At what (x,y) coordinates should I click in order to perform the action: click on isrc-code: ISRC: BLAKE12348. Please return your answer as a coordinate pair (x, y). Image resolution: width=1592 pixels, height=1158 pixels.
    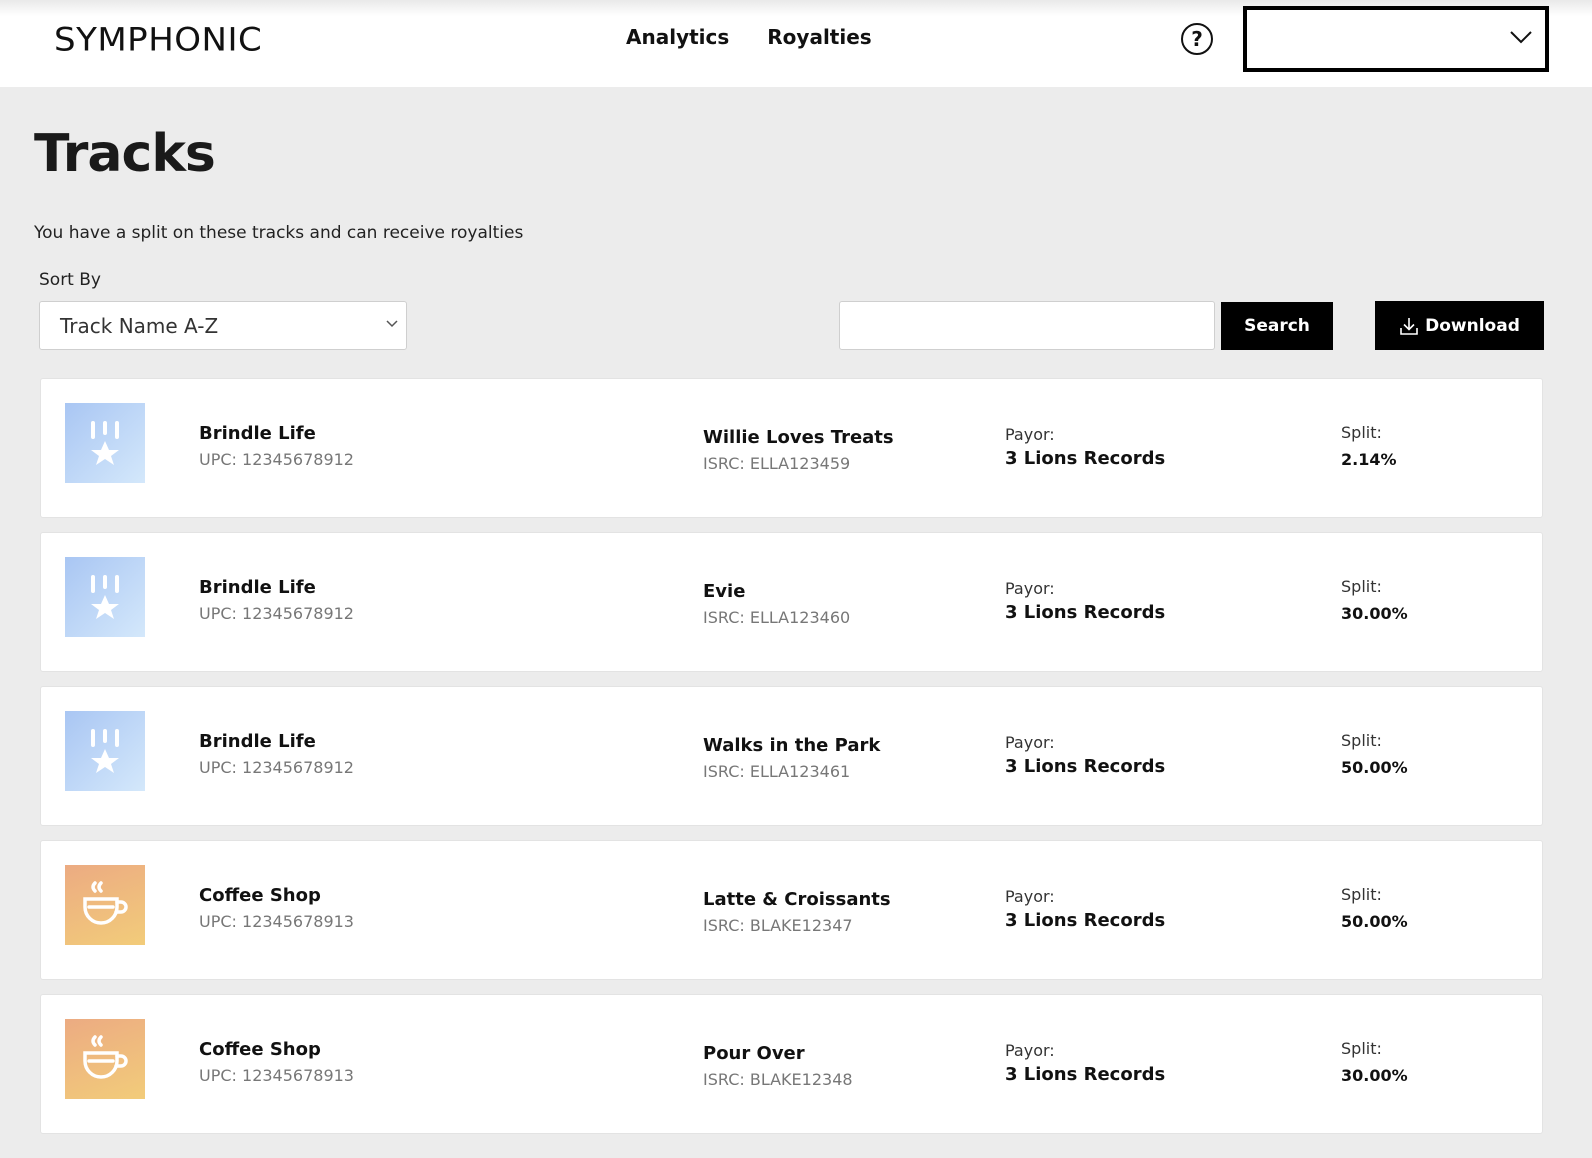
    Looking at the image, I should click on (778, 1079).